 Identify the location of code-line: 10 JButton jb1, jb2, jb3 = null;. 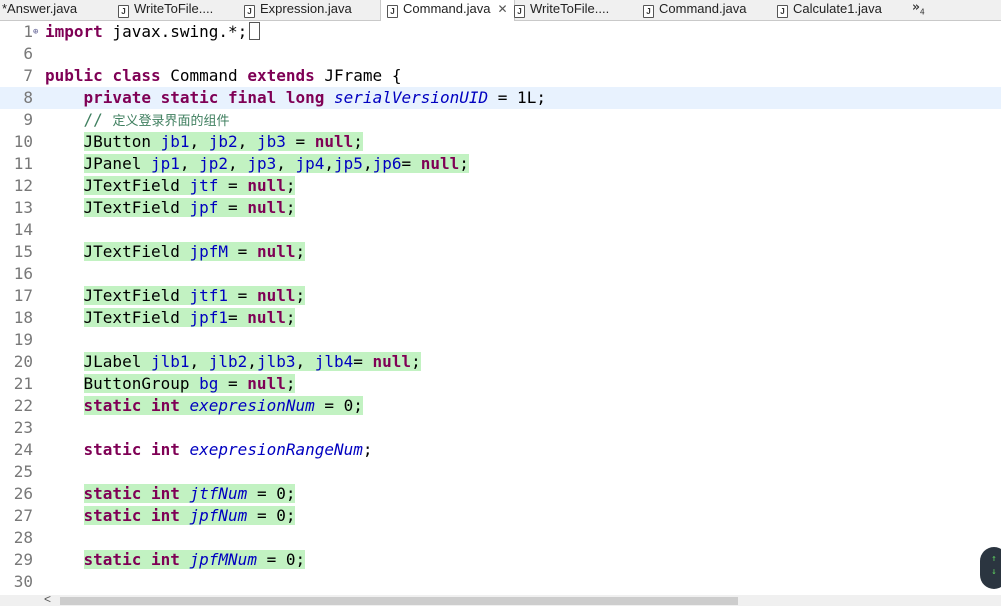
(500, 142).